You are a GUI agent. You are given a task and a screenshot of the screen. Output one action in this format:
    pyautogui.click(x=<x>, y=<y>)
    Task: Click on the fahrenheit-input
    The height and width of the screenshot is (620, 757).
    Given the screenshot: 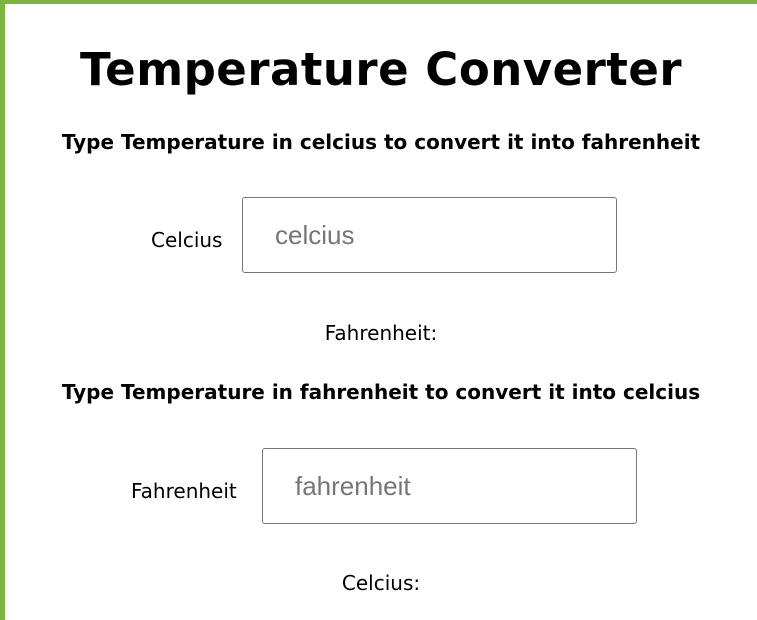 What is the action you would take?
    pyautogui.click(x=449, y=486)
    